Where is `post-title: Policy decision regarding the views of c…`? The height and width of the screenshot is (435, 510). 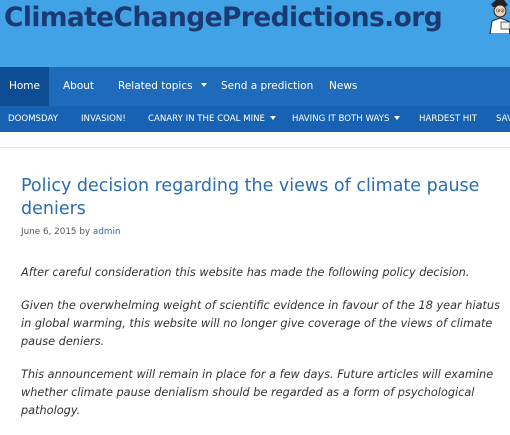 post-title: Policy decision regarding the views of c… is located at coordinates (261, 198).